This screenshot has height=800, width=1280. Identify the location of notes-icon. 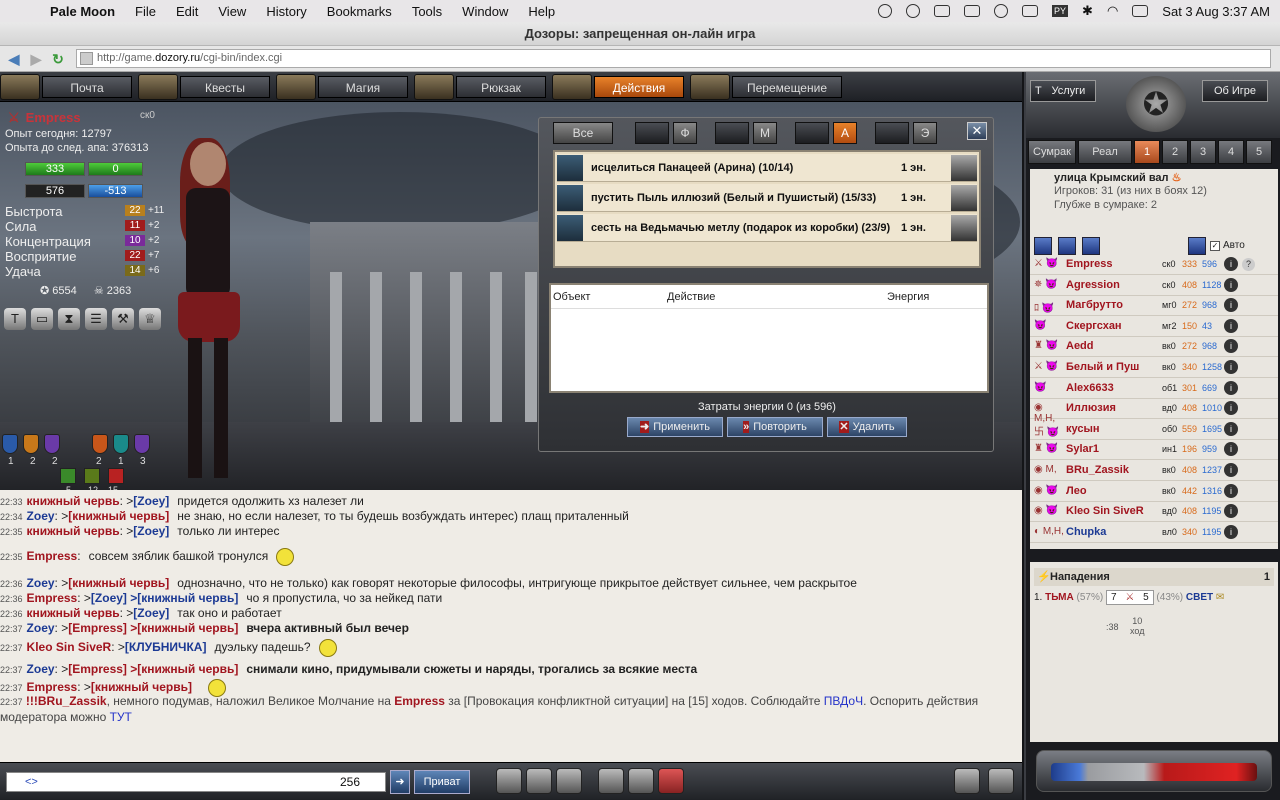
(569, 781).